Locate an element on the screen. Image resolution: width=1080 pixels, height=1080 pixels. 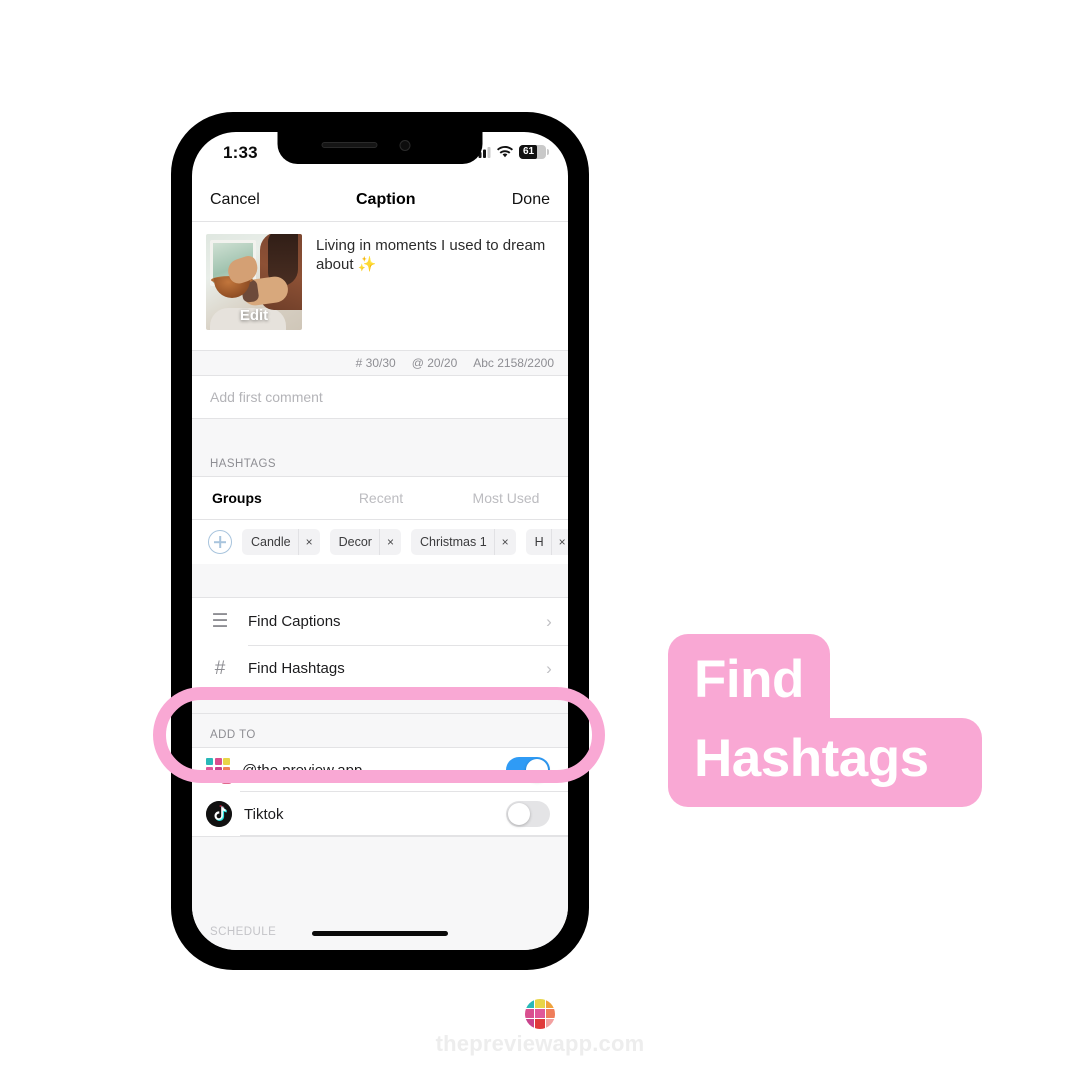
list-item: H × is located at coordinates (546, 542).